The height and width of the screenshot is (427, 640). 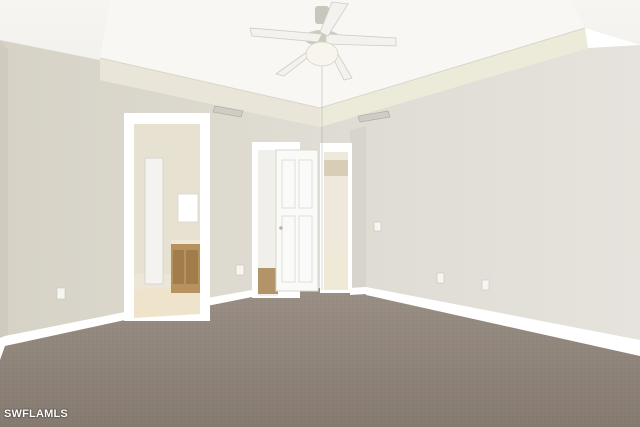 What do you see at coordinates (377, 226) in the screenshot?
I see `light-switch` at bounding box center [377, 226].